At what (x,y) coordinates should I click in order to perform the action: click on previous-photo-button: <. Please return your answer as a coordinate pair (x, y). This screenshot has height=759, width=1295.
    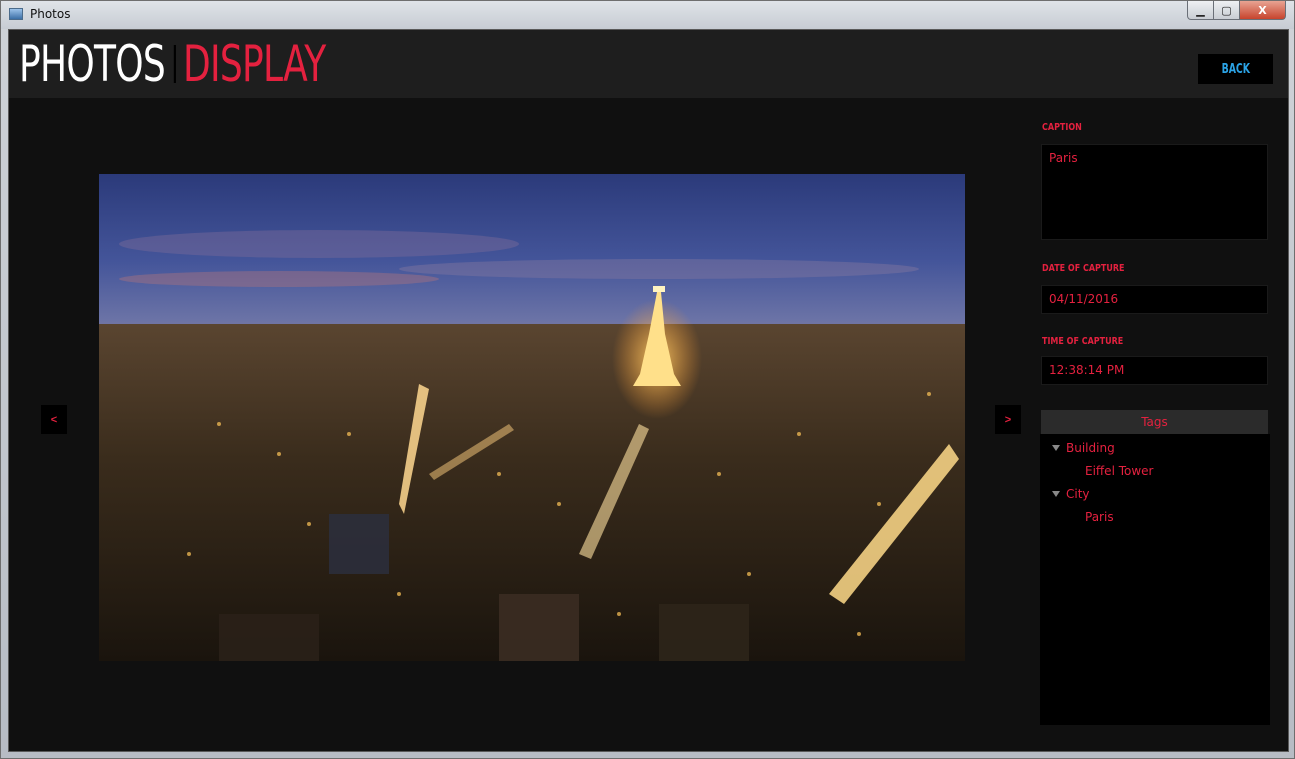
    Looking at the image, I should click on (54, 419).